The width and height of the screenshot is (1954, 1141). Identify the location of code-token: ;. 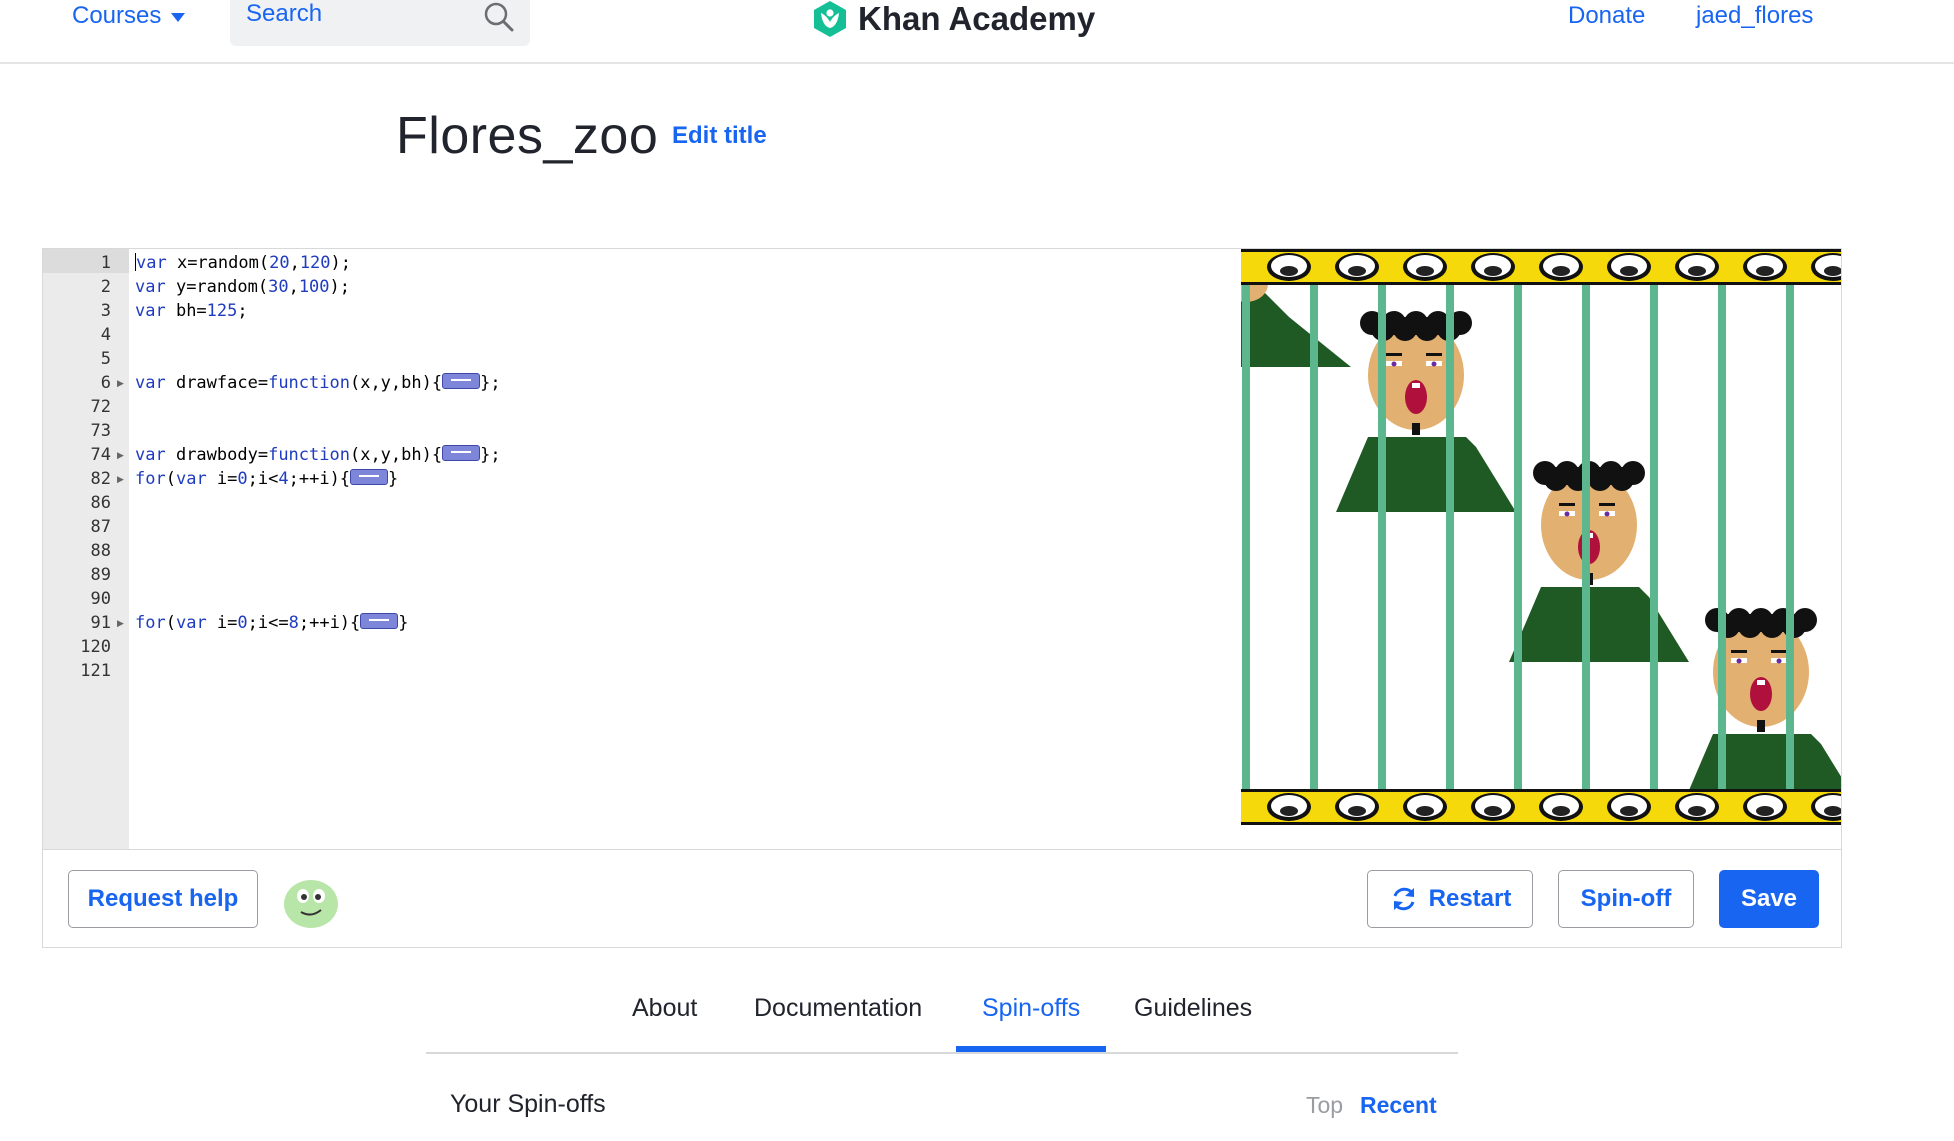
(242, 311).